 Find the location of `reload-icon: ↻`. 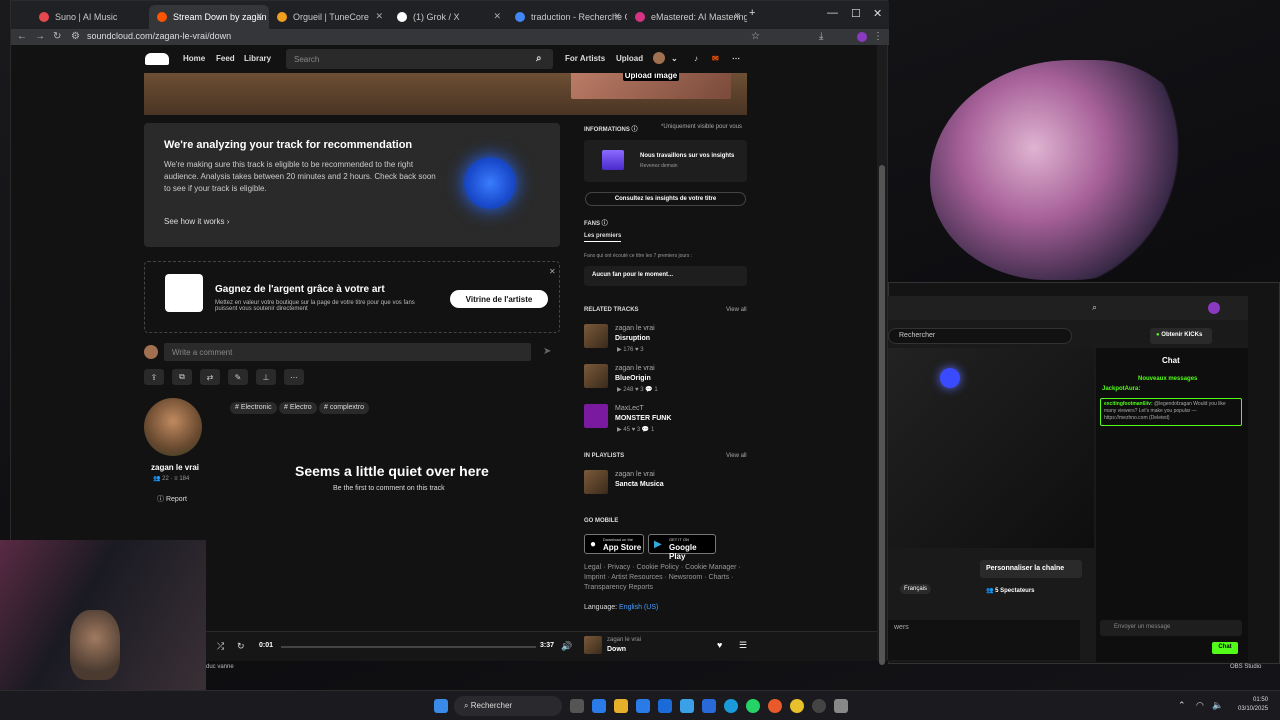

reload-icon: ↻ is located at coordinates (57, 36).